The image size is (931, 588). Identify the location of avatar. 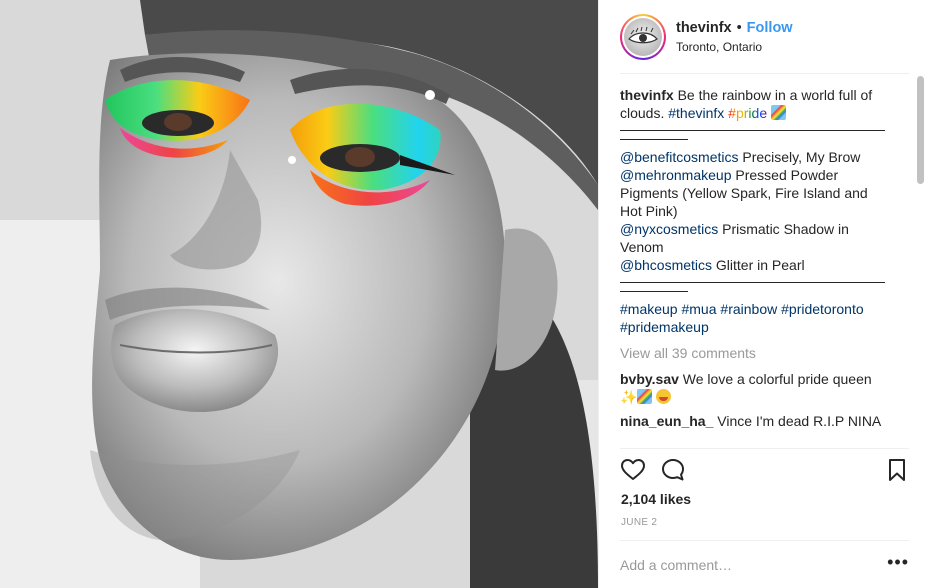
(643, 37).